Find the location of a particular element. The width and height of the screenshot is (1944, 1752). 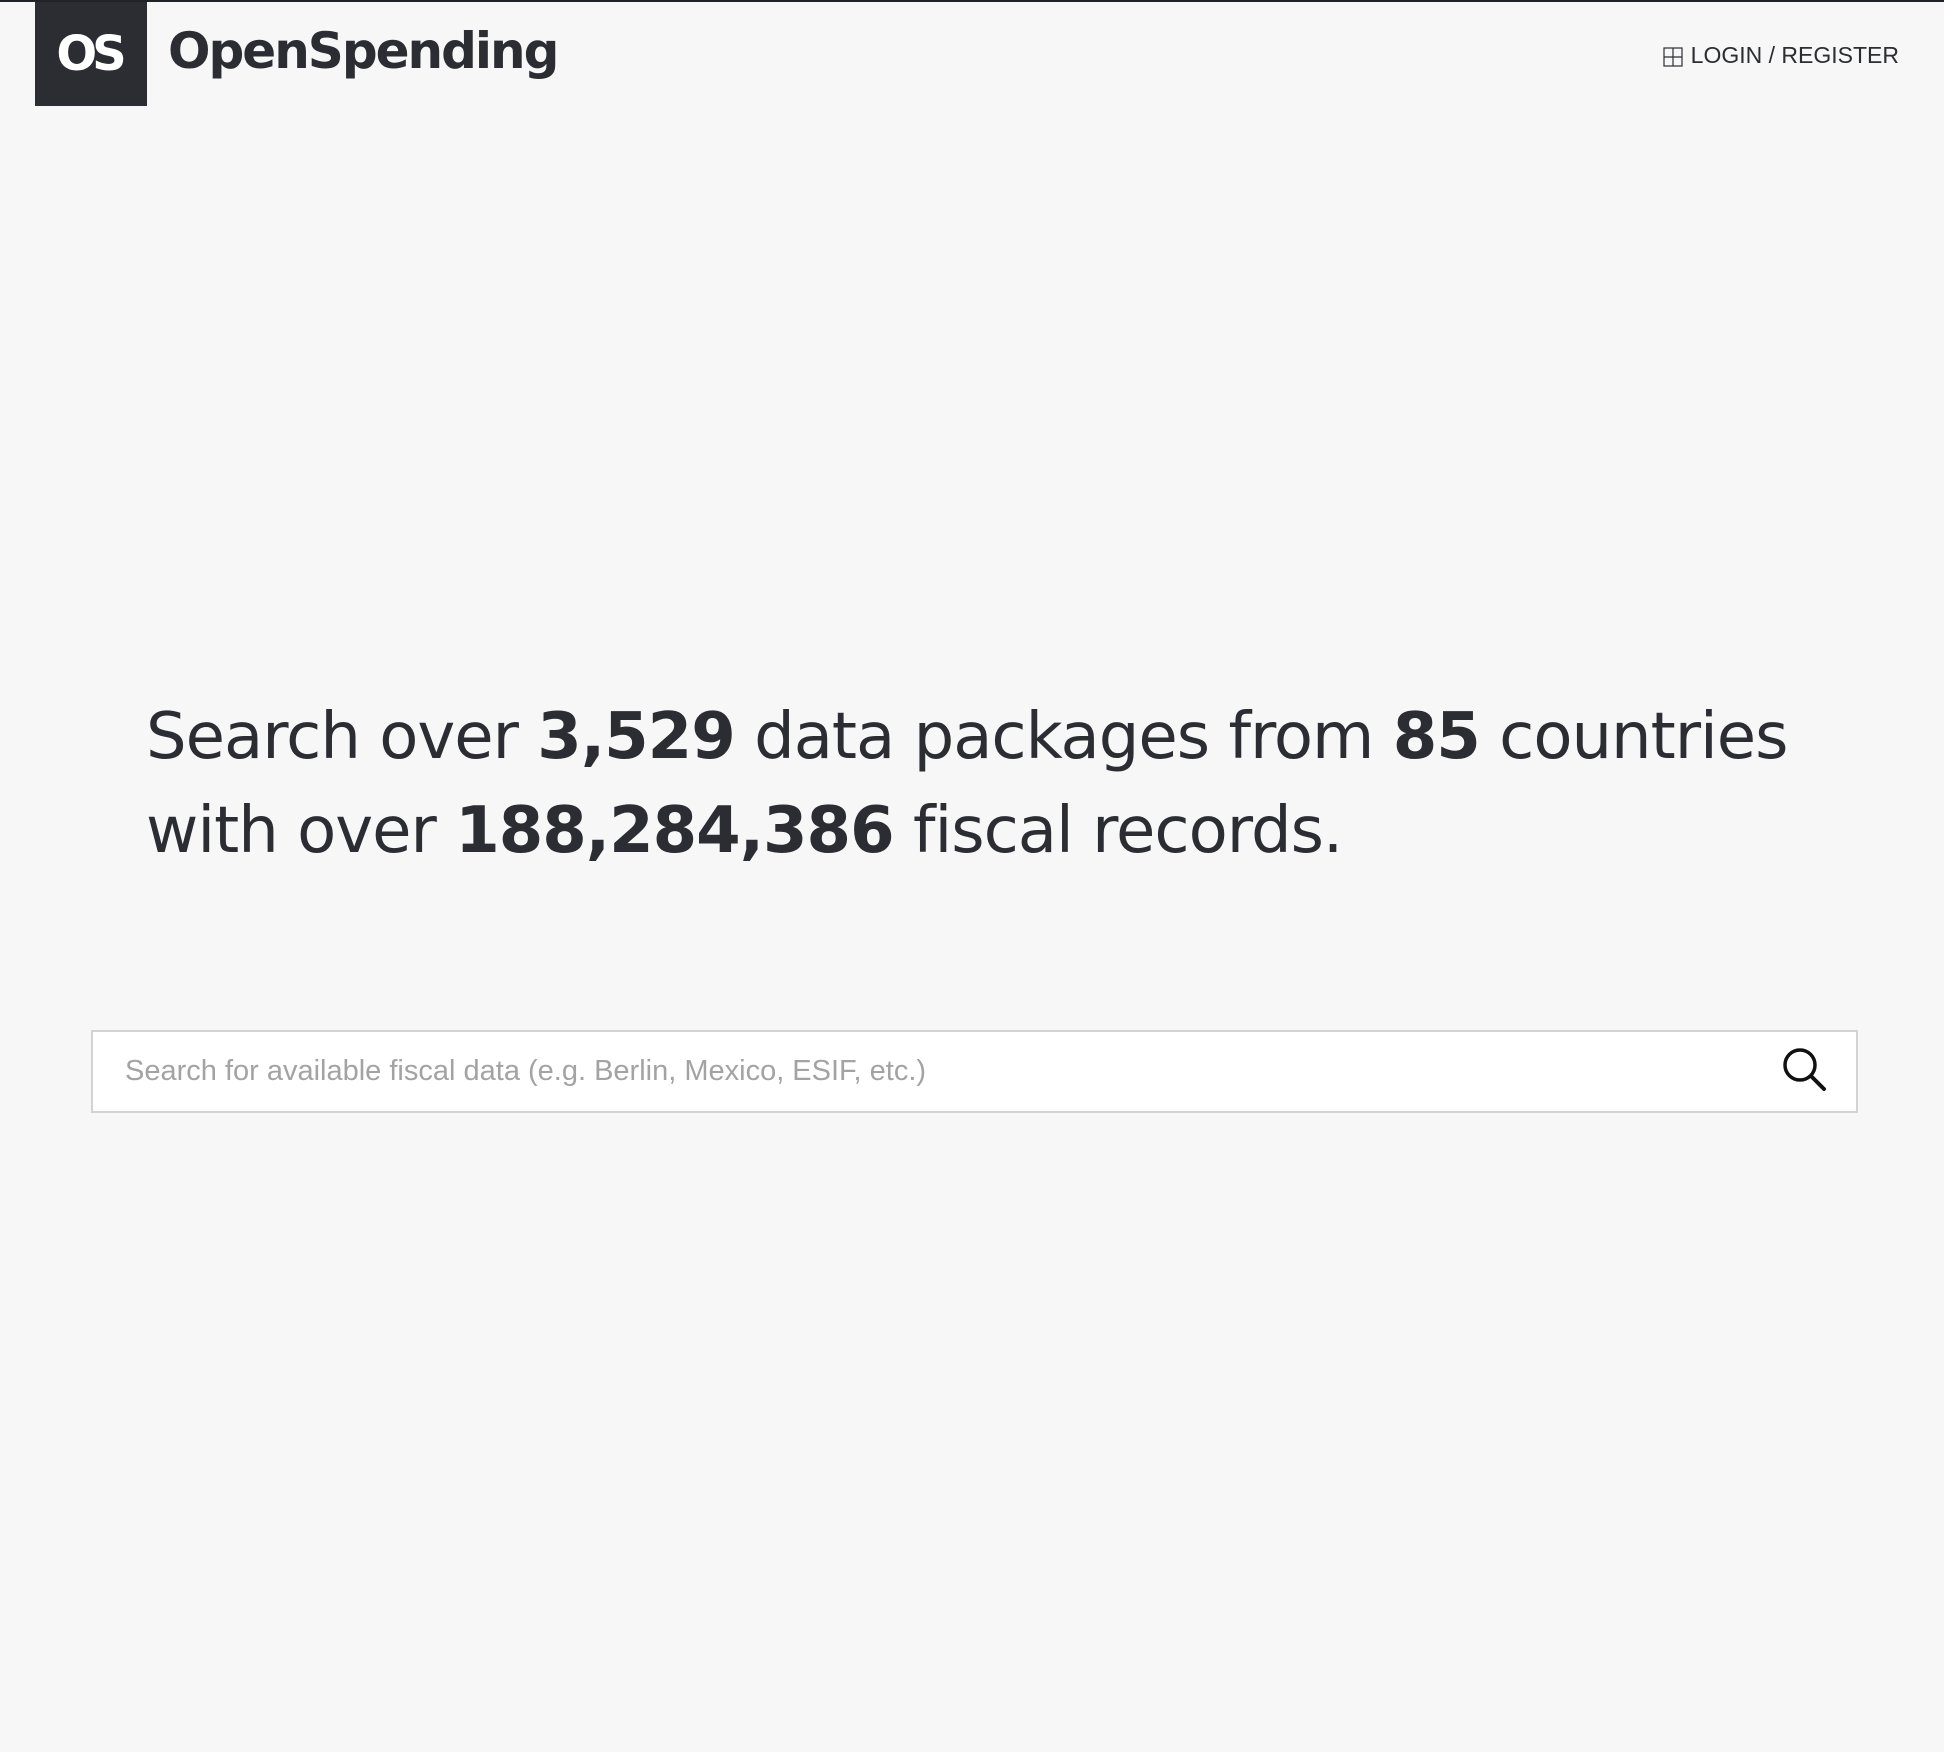

search-button is located at coordinates (1804, 1072).